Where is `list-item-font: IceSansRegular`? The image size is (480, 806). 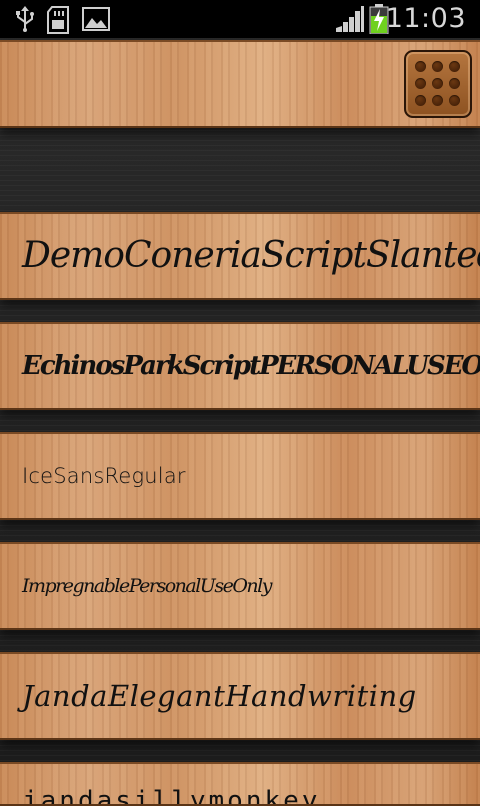 list-item-font: IceSansRegular is located at coordinates (240, 476).